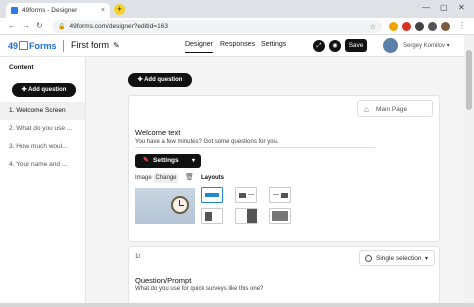  Describe the element at coordinates (461, 7) in the screenshot. I see `close-window-icon: ✕` at that location.